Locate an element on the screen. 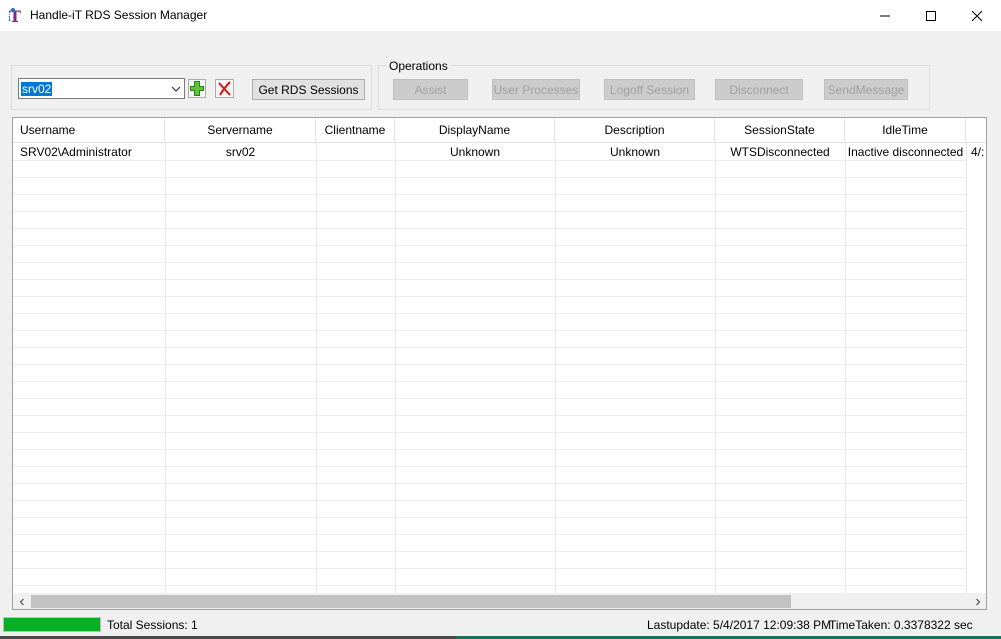 The width and height of the screenshot is (1001, 639). column-header-overflow is located at coordinates (976, 130).